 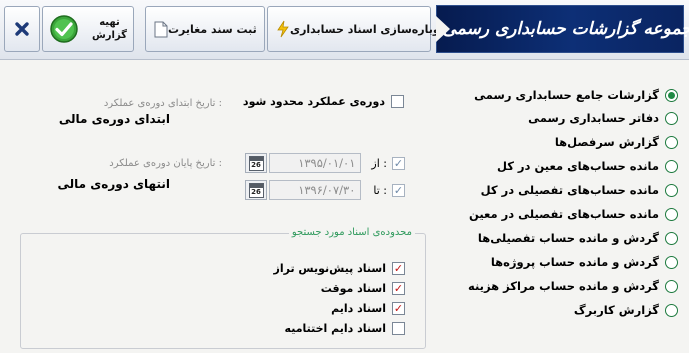 I want to click on report-option-label: گزارش سرفصل‌ها, so click(x=606, y=142).